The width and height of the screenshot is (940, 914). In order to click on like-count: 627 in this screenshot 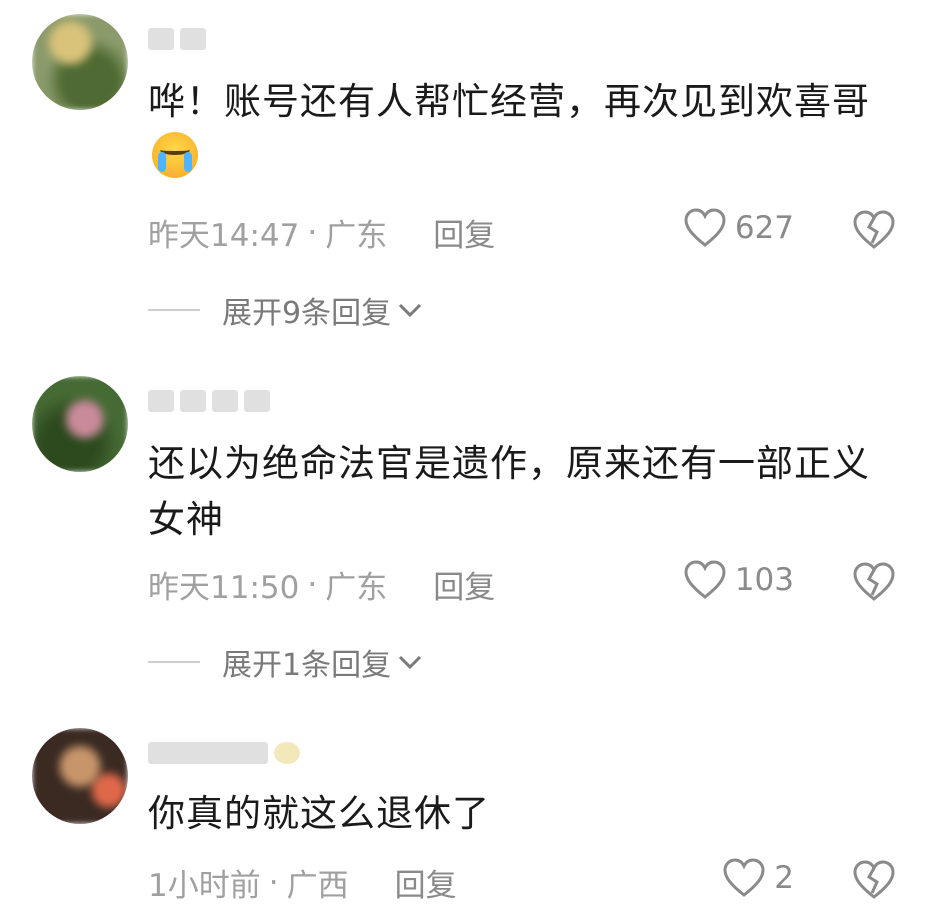, I will do `click(764, 228)`.